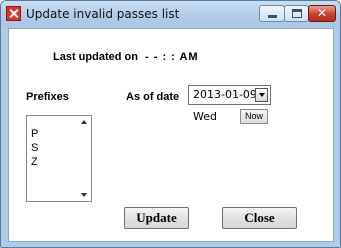  Describe the element at coordinates (84, 158) in the screenshot. I see `listbox-scrollbar` at that location.